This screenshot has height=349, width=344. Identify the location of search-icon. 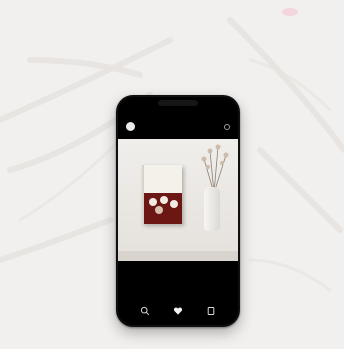
(145, 311).